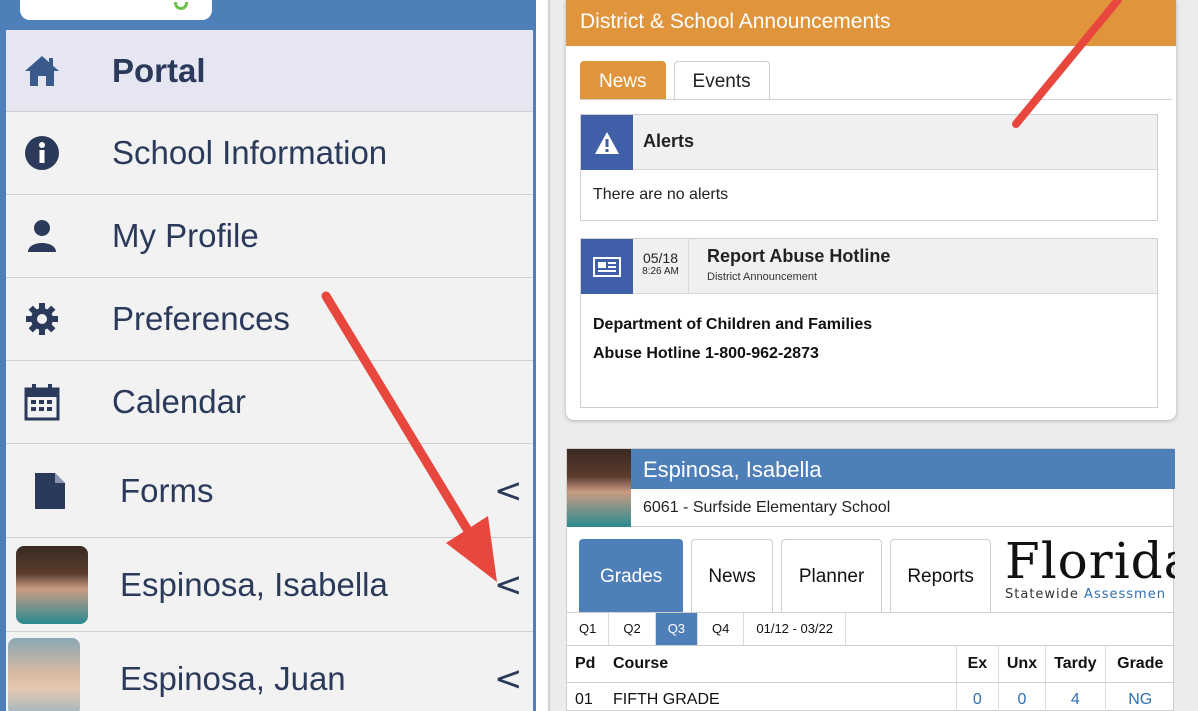 This screenshot has width=1198, height=711. I want to click on announcement-time: 8:26 AM, so click(660, 271).